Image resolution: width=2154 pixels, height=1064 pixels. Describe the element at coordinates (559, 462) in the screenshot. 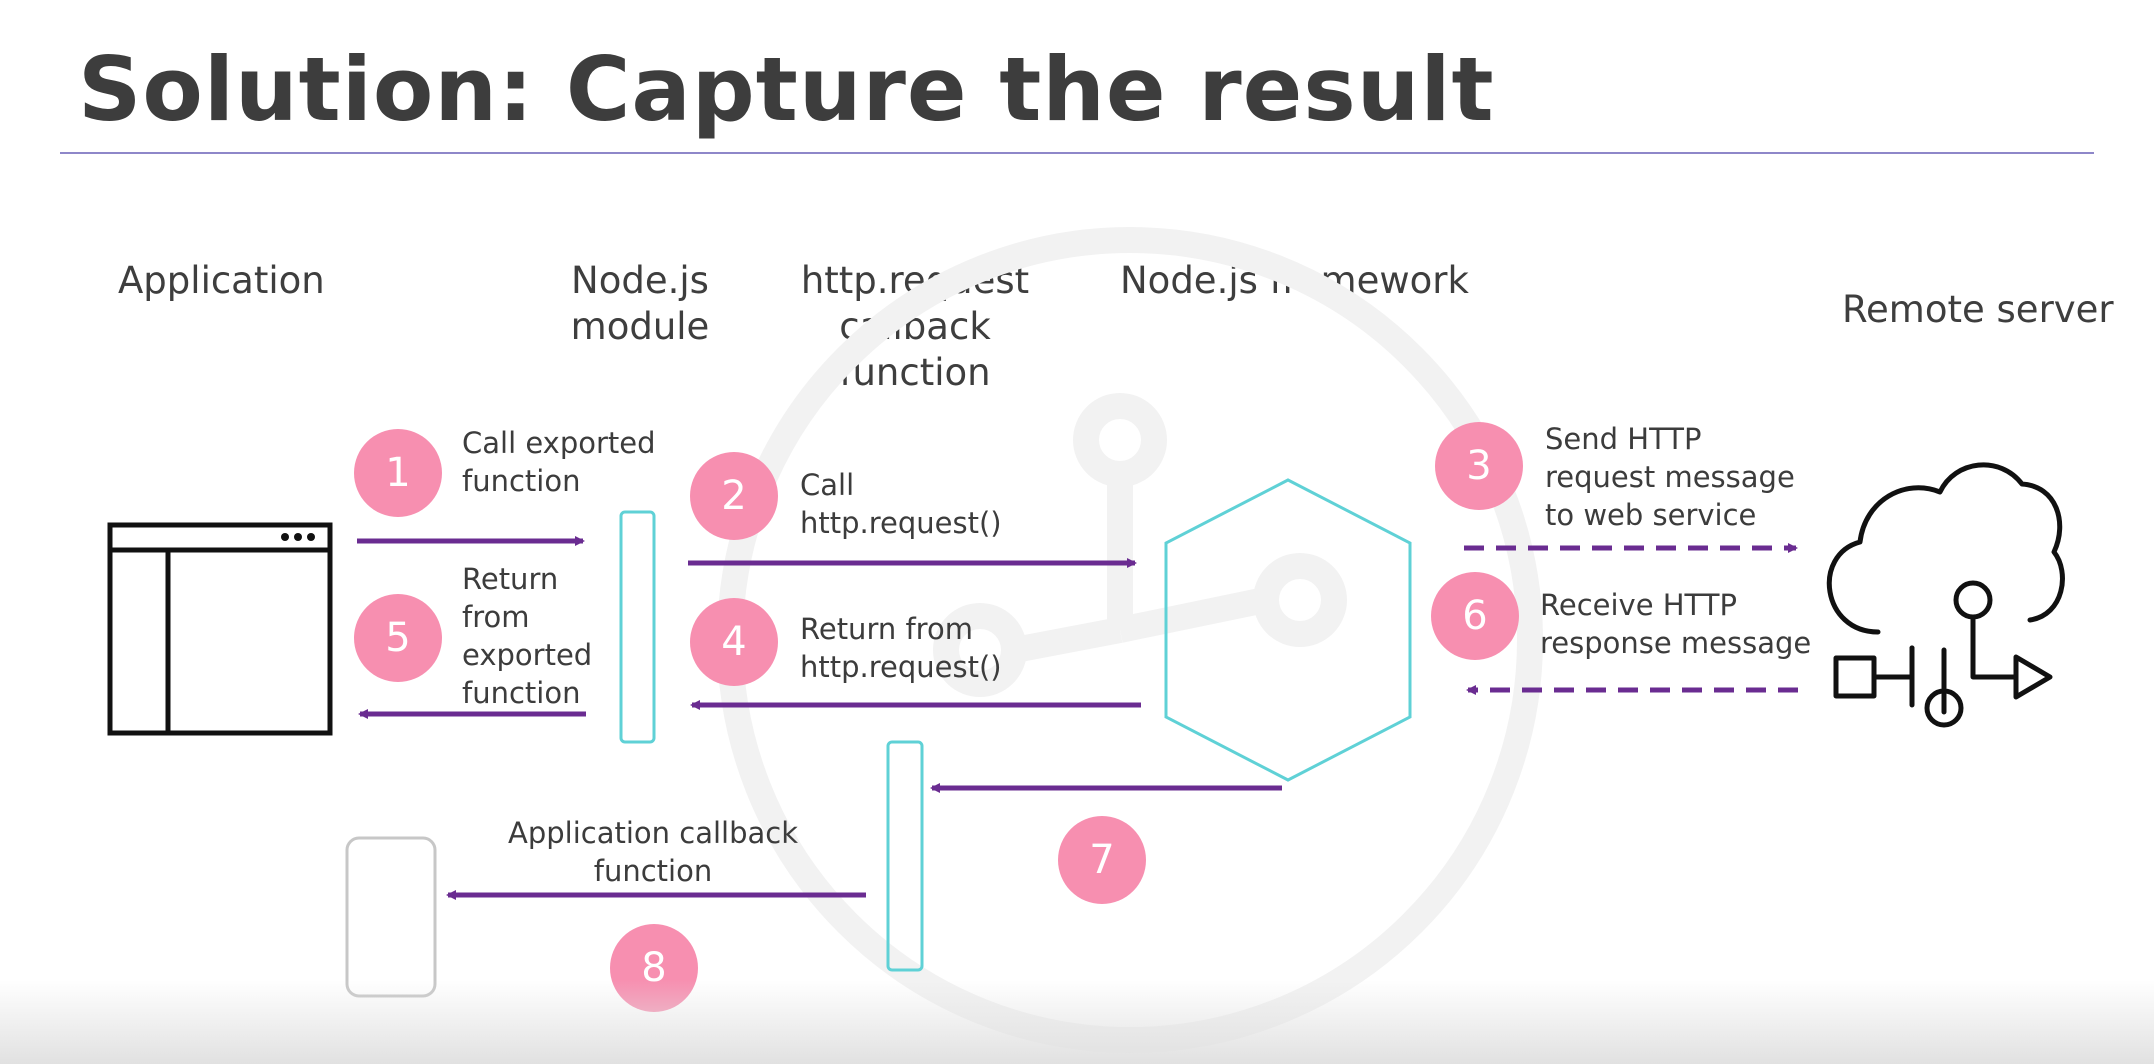

I see `step-label-1: Call exported function` at that location.